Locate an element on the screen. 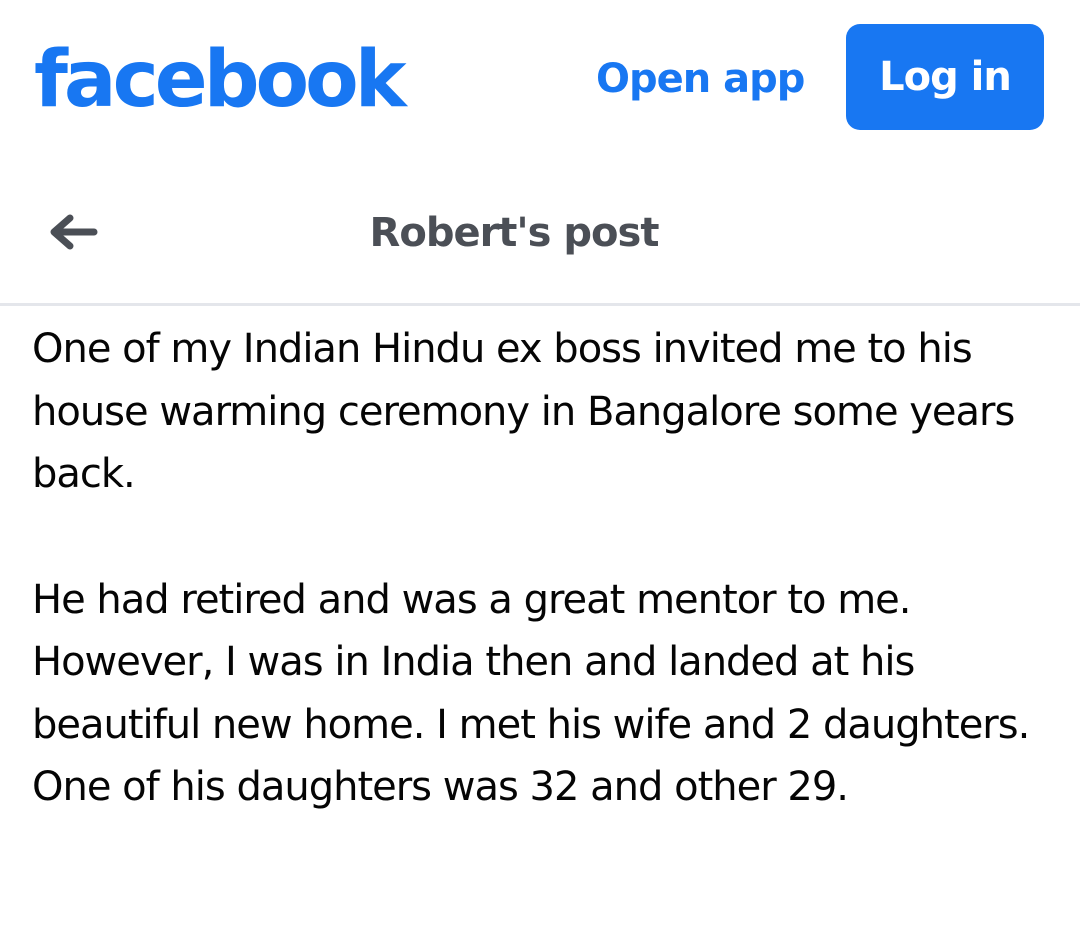 The width and height of the screenshot is (1080, 927). facebook-logo: facebook is located at coordinates (220, 80).